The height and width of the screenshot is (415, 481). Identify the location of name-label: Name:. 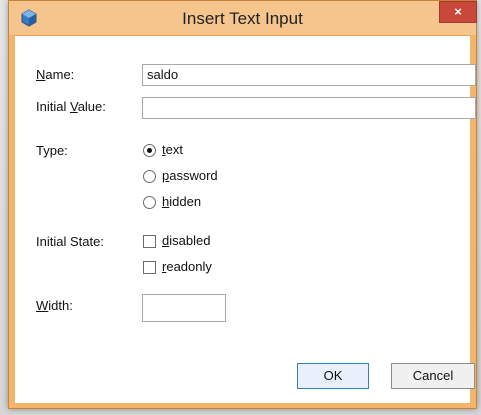
(55, 74).